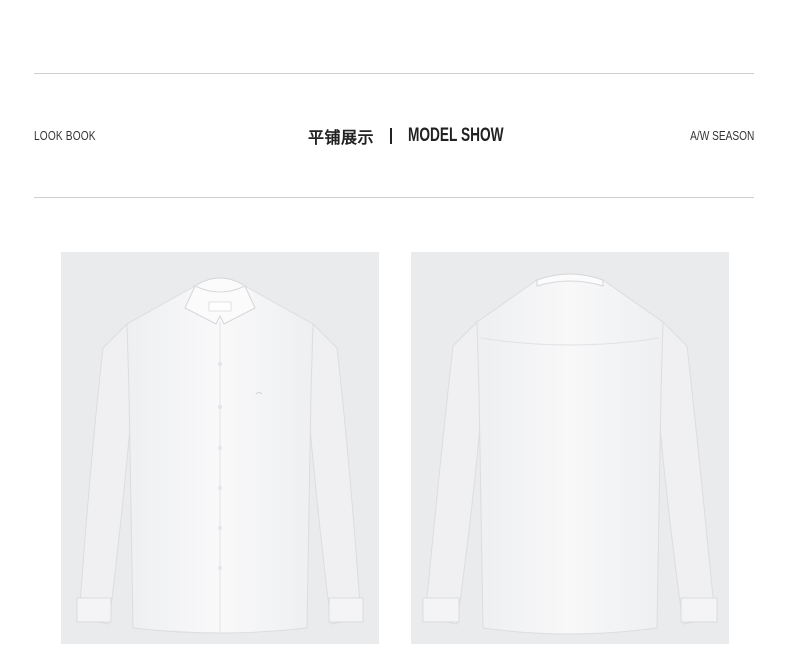 The width and height of the screenshot is (790, 654). What do you see at coordinates (341, 138) in the screenshot?
I see `title-chinese: 平铺展示` at bounding box center [341, 138].